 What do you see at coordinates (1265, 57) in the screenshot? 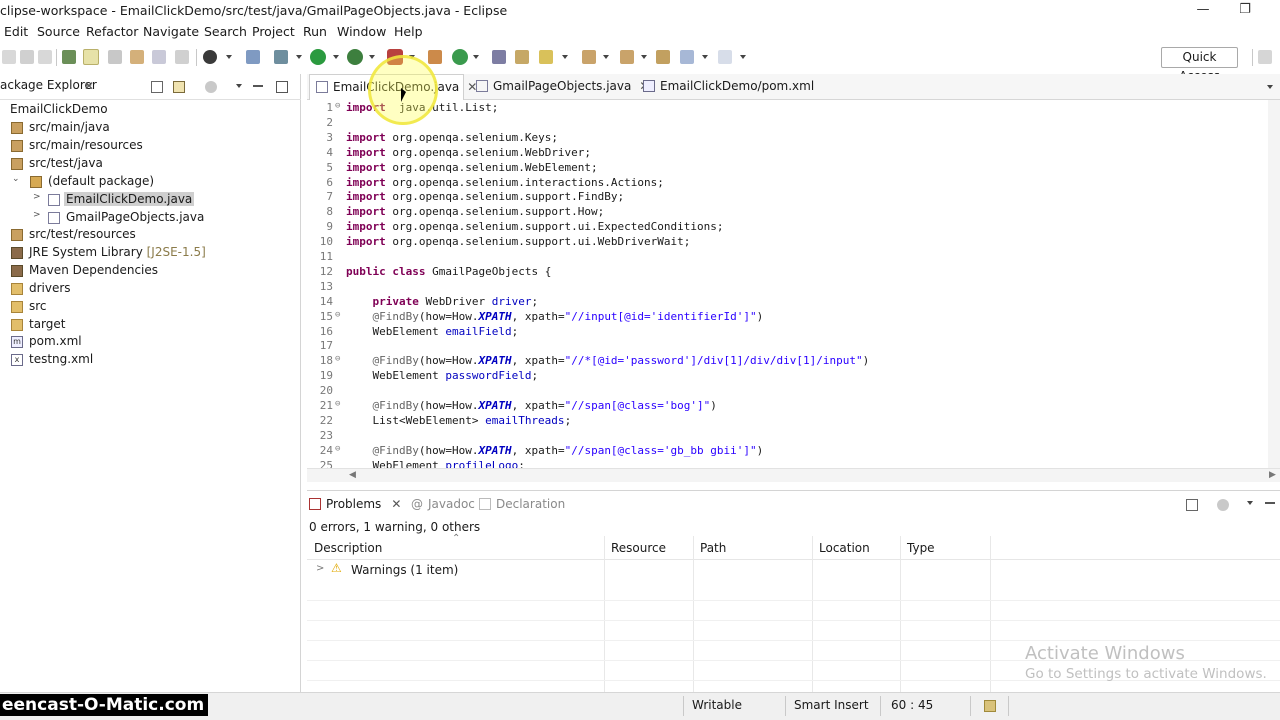
I see `perspective-icon` at bounding box center [1265, 57].